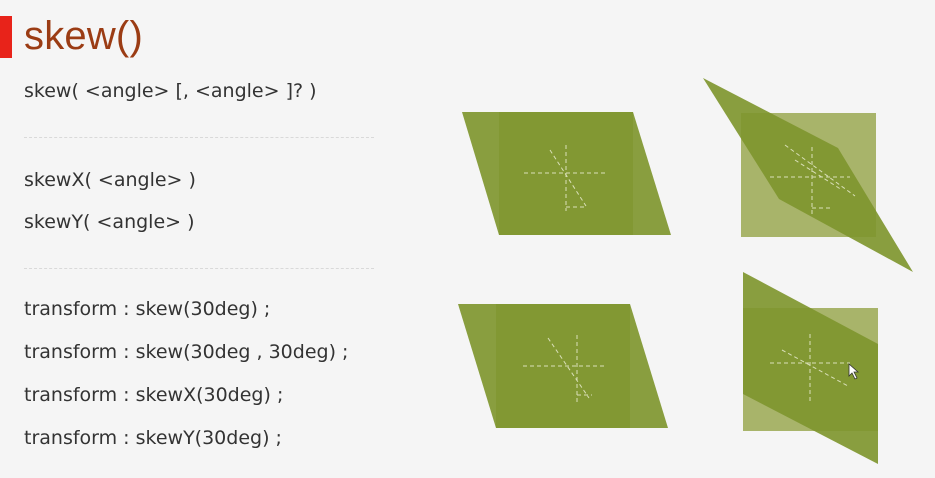  I want to click on syntax-skew: skew( <angle> [, <angle> ]? ), so click(170, 91).